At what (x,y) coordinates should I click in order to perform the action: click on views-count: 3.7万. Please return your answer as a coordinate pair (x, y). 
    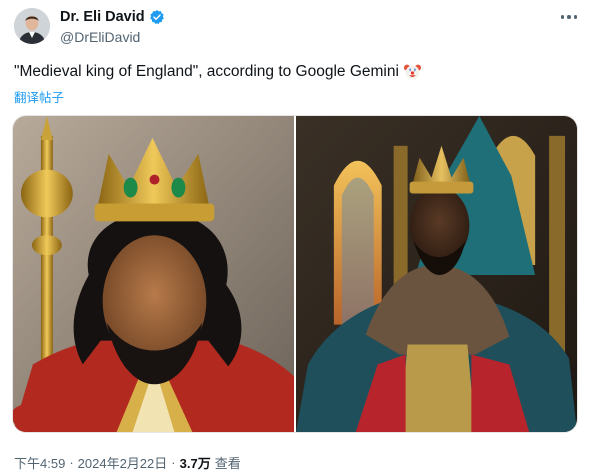
    Looking at the image, I should click on (195, 463).